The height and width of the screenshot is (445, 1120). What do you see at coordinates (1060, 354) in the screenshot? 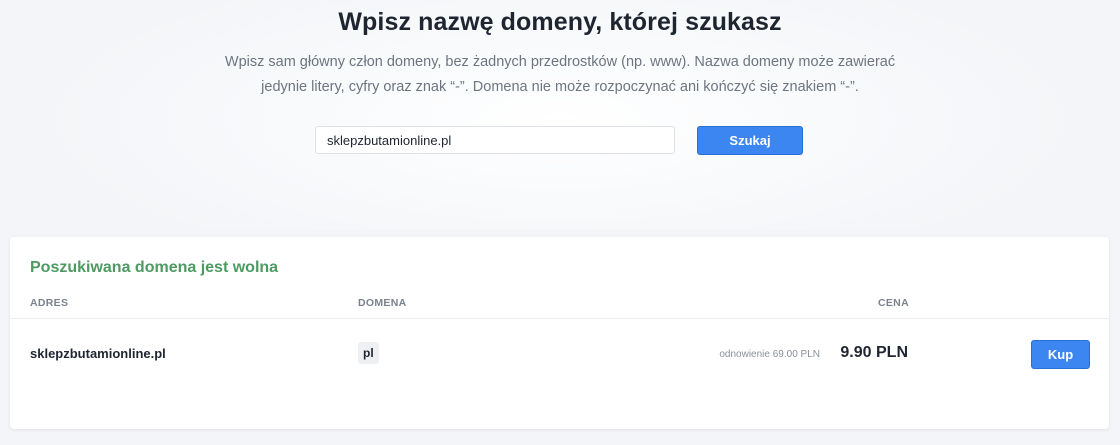
I see `buy-button: Kup` at bounding box center [1060, 354].